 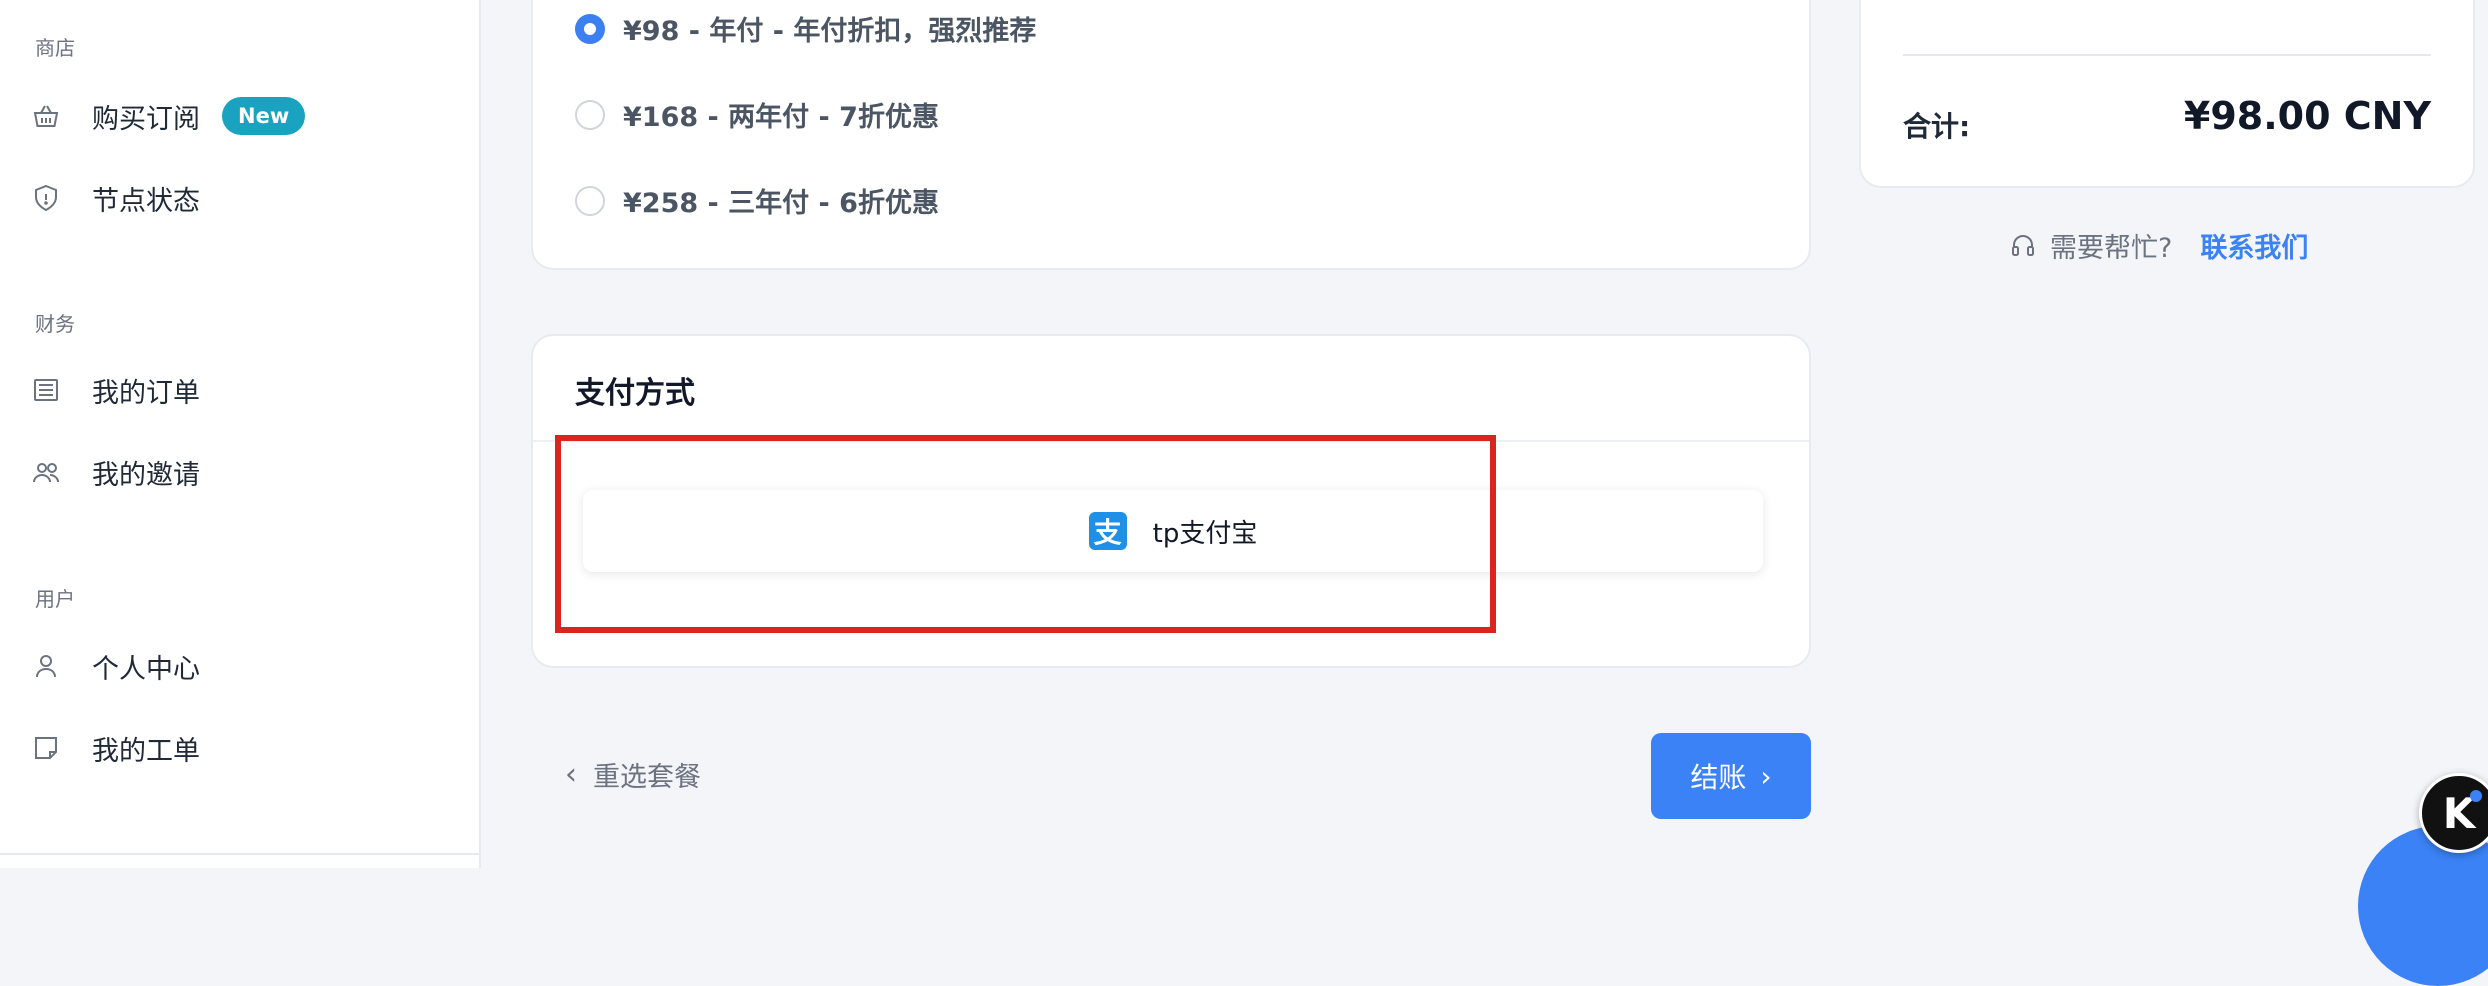 What do you see at coordinates (635, 393) in the screenshot?
I see `payment-method-title: 支付方式` at bounding box center [635, 393].